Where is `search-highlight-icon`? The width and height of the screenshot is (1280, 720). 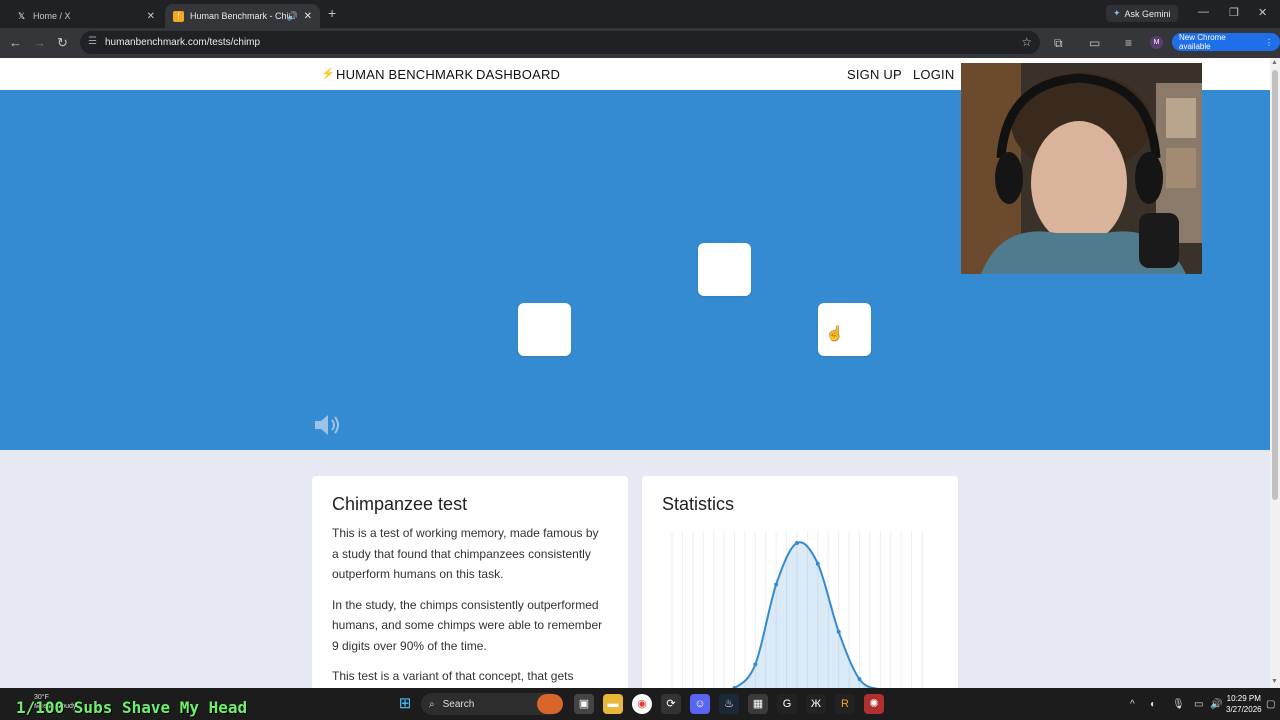 search-highlight-icon is located at coordinates (550, 704).